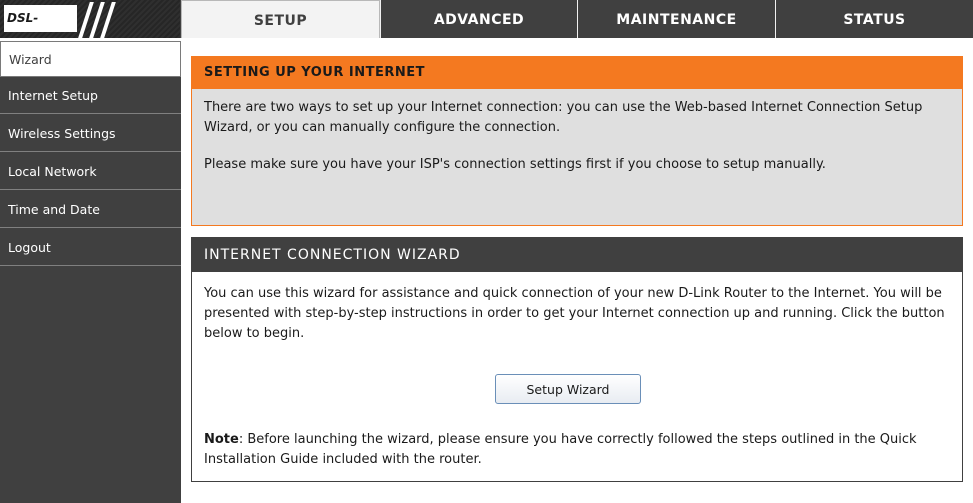 The width and height of the screenshot is (973, 503). I want to click on tab-status: STATUS, so click(874, 19).